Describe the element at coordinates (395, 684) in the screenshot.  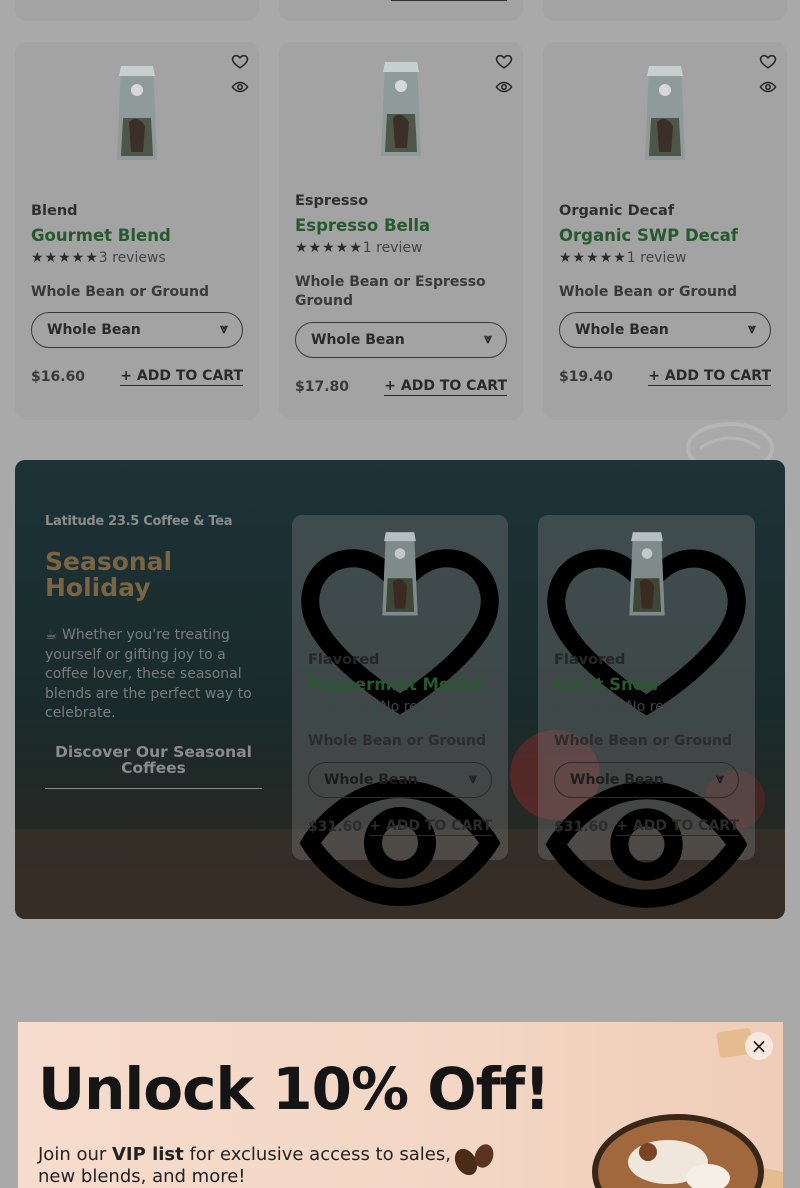
I see `product-name: Peppermint Mocha` at that location.